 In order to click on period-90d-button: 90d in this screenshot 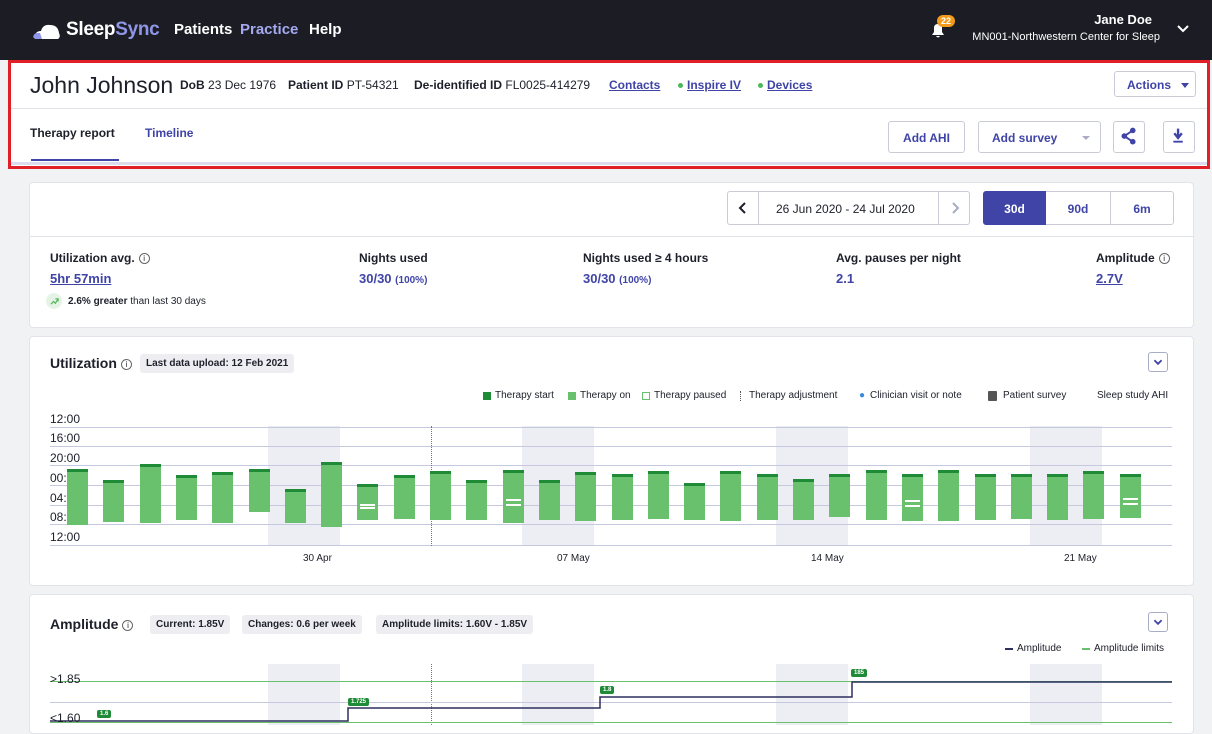, I will do `click(1078, 208)`.